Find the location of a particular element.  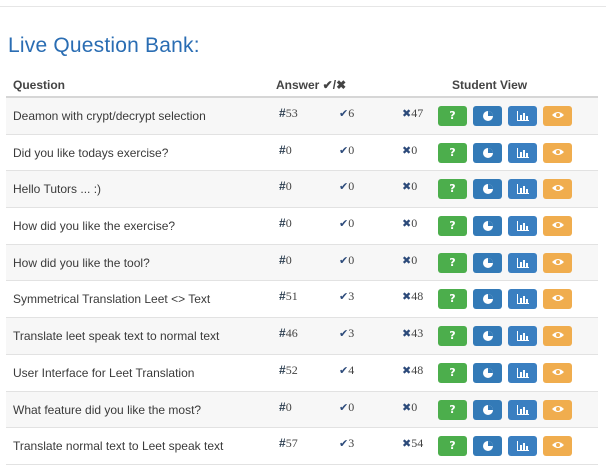

correct-count-value: 4 is located at coordinates (351, 369).